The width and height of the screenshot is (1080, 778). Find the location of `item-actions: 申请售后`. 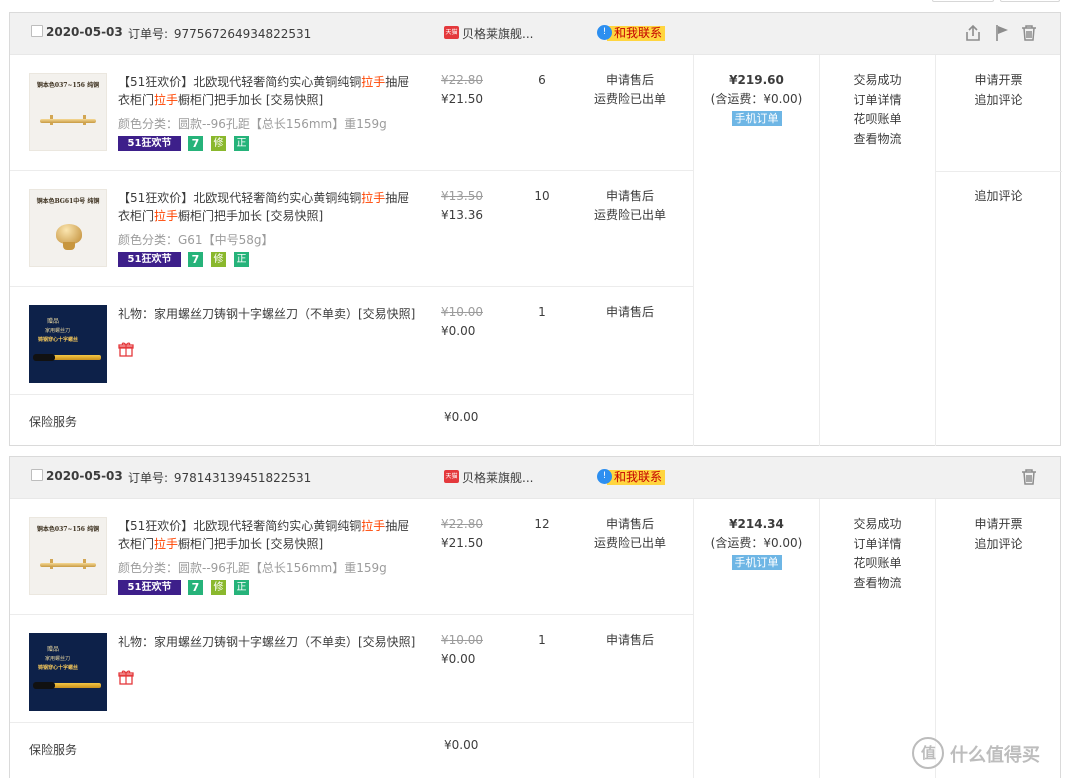

item-actions: 申请售后 is located at coordinates (630, 640).